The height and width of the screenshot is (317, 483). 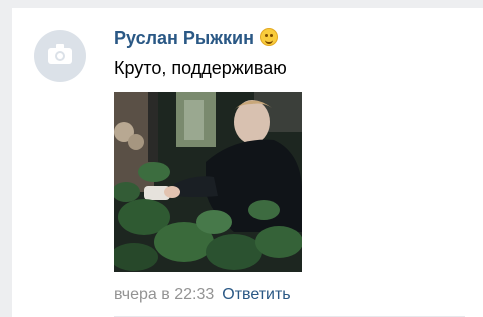 What do you see at coordinates (256, 294) in the screenshot?
I see `reply-link: Ответить` at bounding box center [256, 294].